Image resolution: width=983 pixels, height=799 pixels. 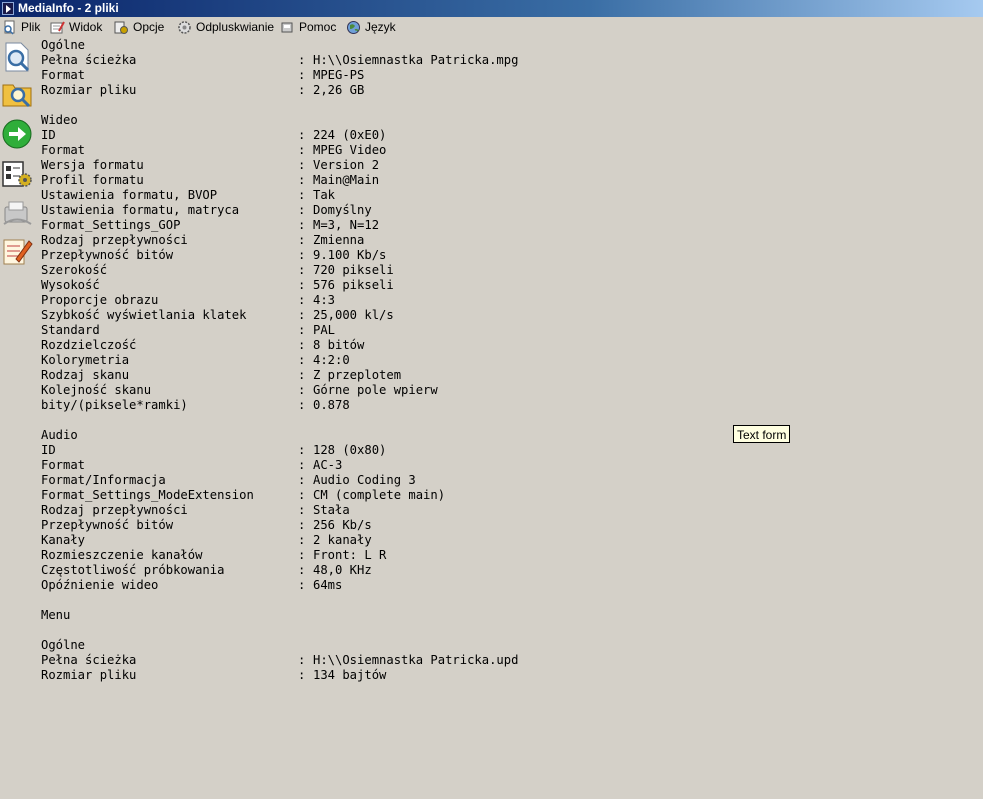 I want to click on menu-debug: Odpluskwianie, so click(x=225, y=27).